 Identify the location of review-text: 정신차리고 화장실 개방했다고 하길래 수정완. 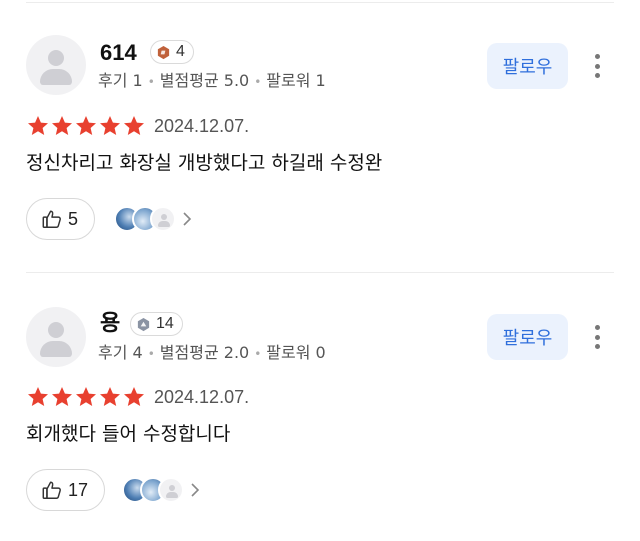
(204, 163).